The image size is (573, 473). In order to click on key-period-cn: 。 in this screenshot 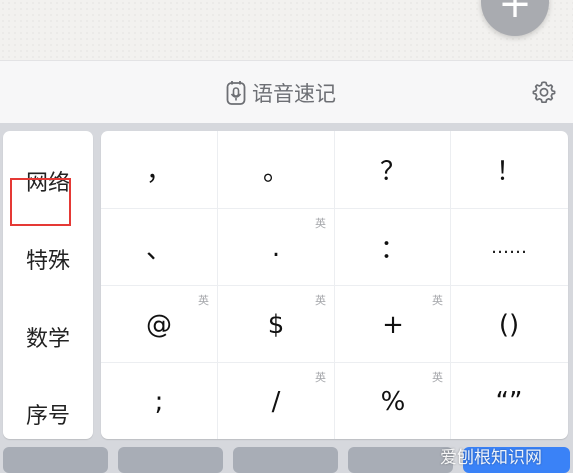, I will do `click(276, 169)`.